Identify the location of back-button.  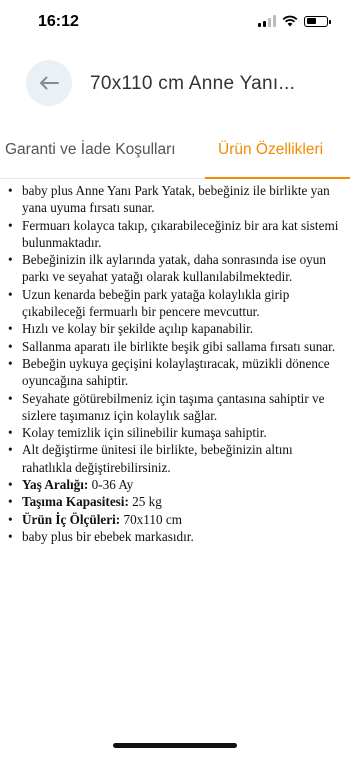
(49, 83).